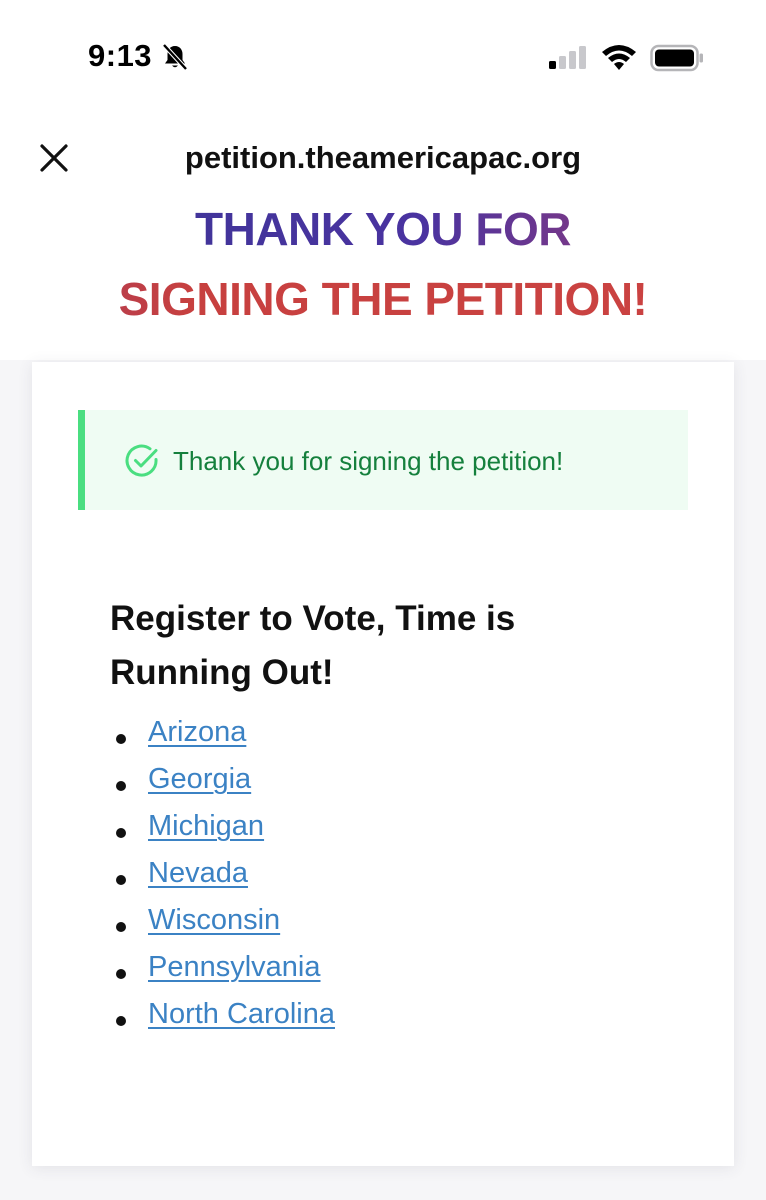 This screenshot has height=1200, width=766. Describe the element at coordinates (214, 920) in the screenshot. I see `state-link-wisconsin: Wisconsin` at that location.